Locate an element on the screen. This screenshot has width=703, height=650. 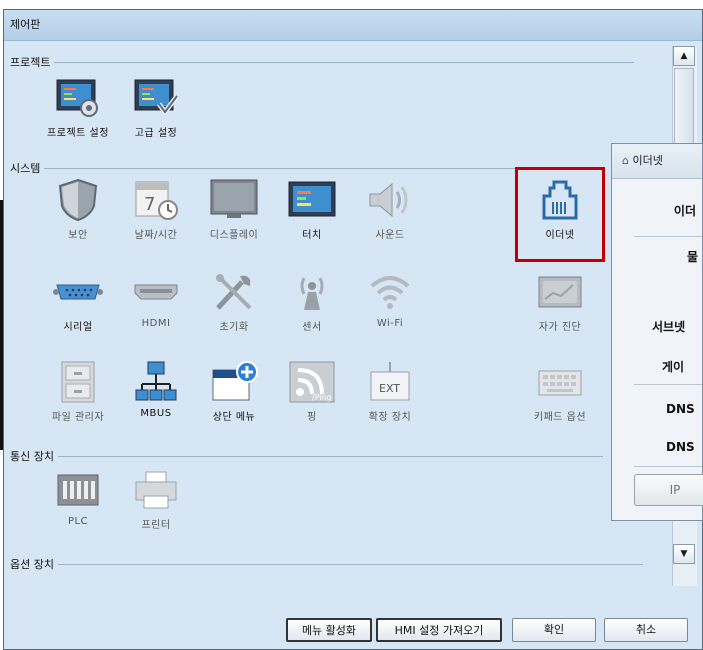
wifi-icon is located at coordinates (390, 292).